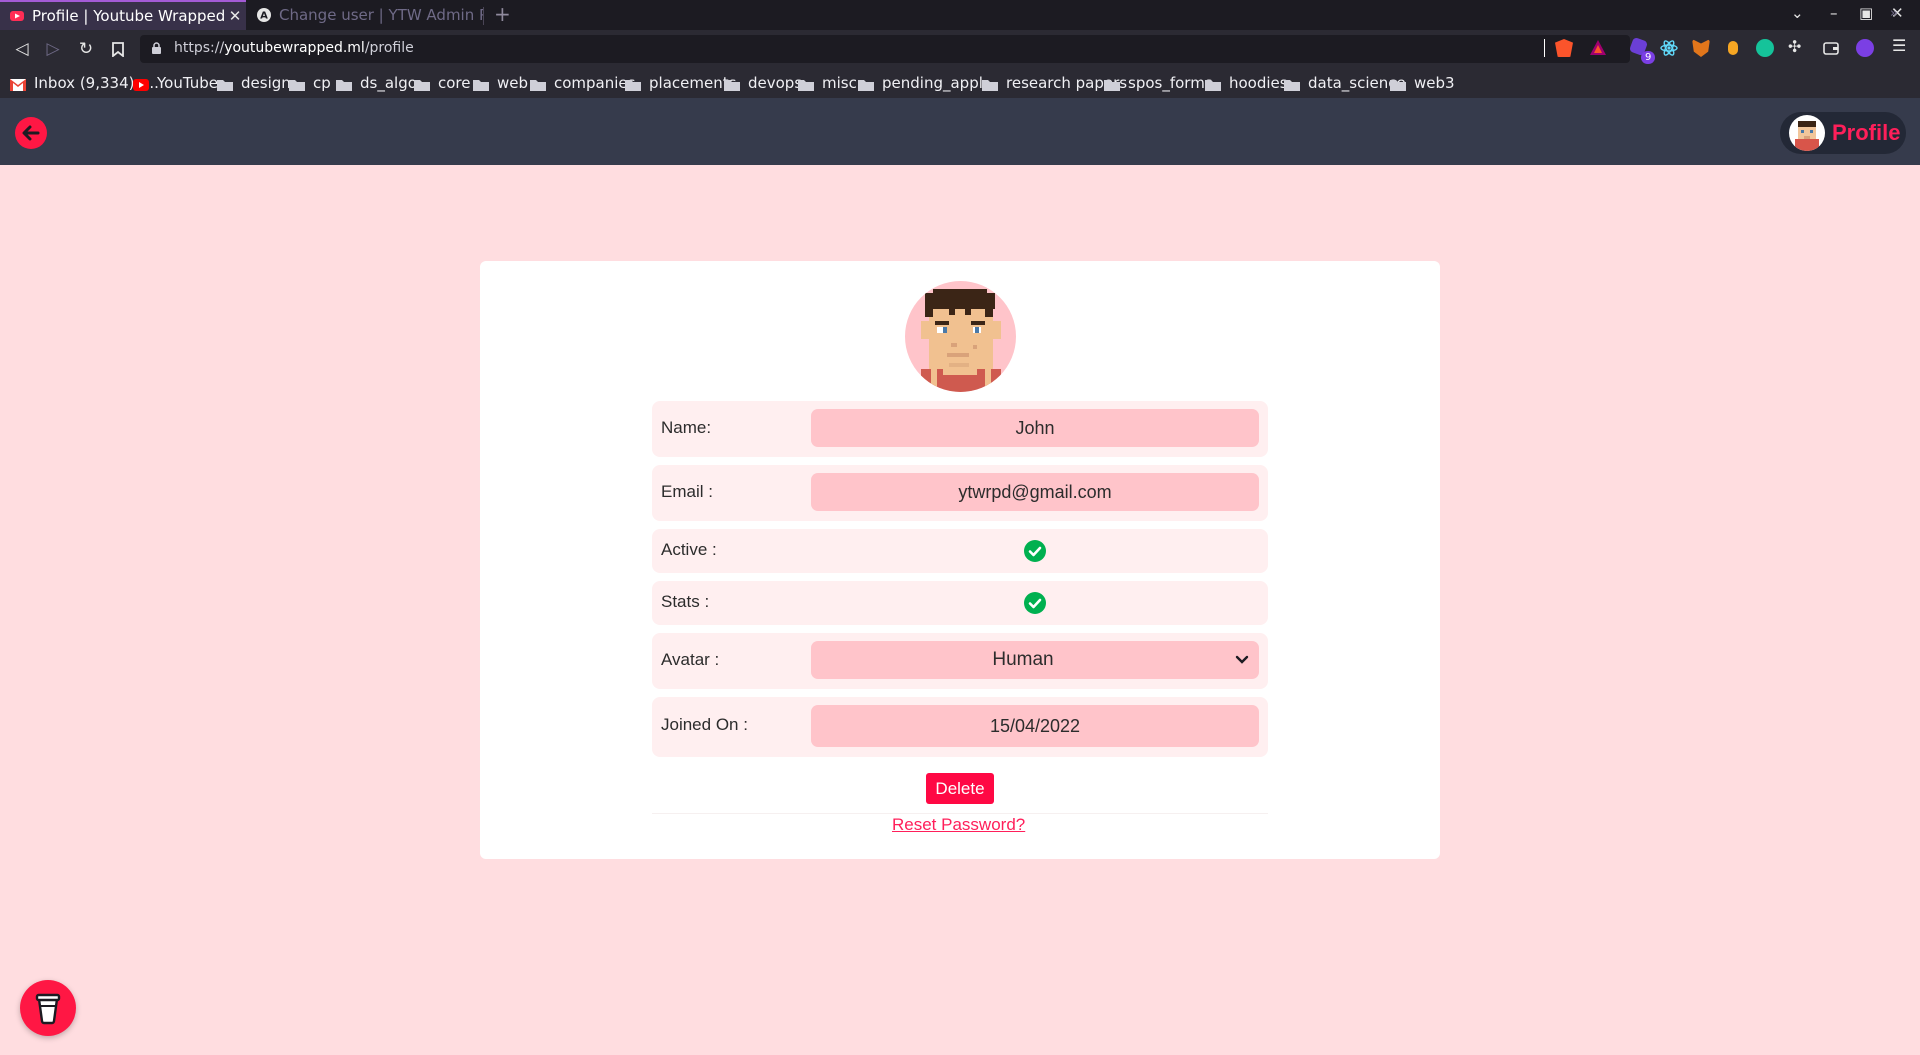  I want to click on actions-divider, so click(960, 813).